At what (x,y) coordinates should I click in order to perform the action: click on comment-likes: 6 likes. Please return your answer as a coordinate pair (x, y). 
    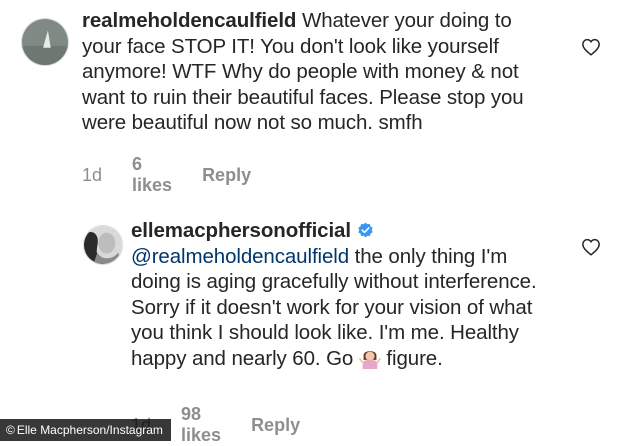
    Looking at the image, I should click on (152, 175).